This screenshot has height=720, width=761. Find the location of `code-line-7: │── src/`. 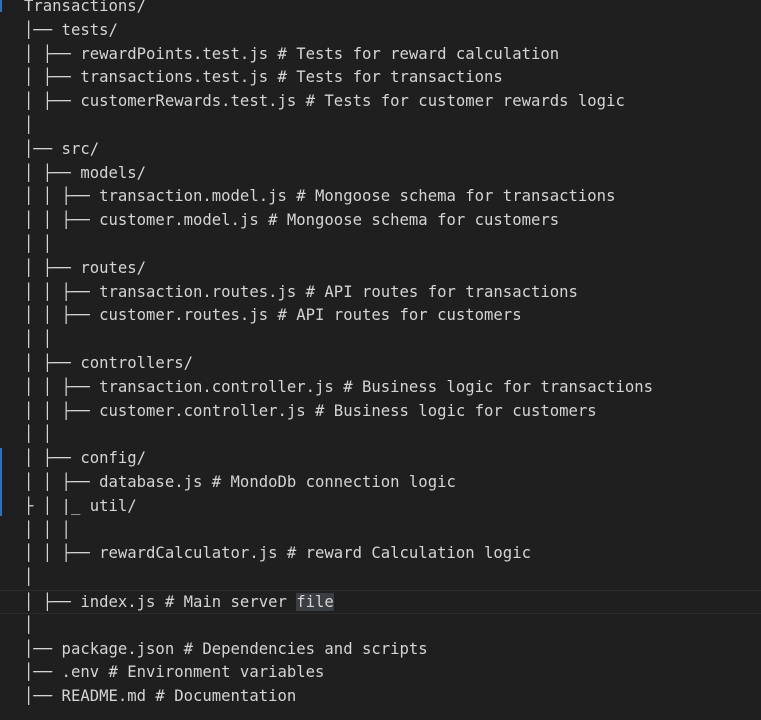

code-line-7: │── src/ is located at coordinates (62, 148).